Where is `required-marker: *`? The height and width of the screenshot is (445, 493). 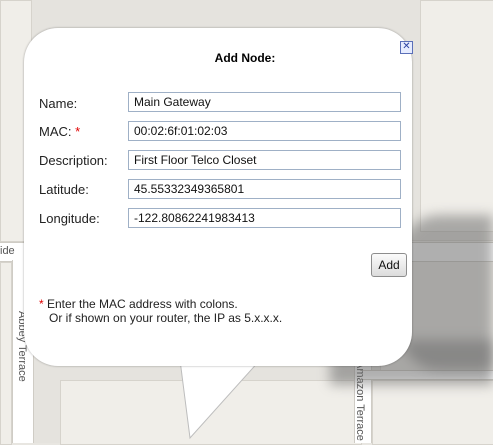 required-marker: * is located at coordinates (78, 131).